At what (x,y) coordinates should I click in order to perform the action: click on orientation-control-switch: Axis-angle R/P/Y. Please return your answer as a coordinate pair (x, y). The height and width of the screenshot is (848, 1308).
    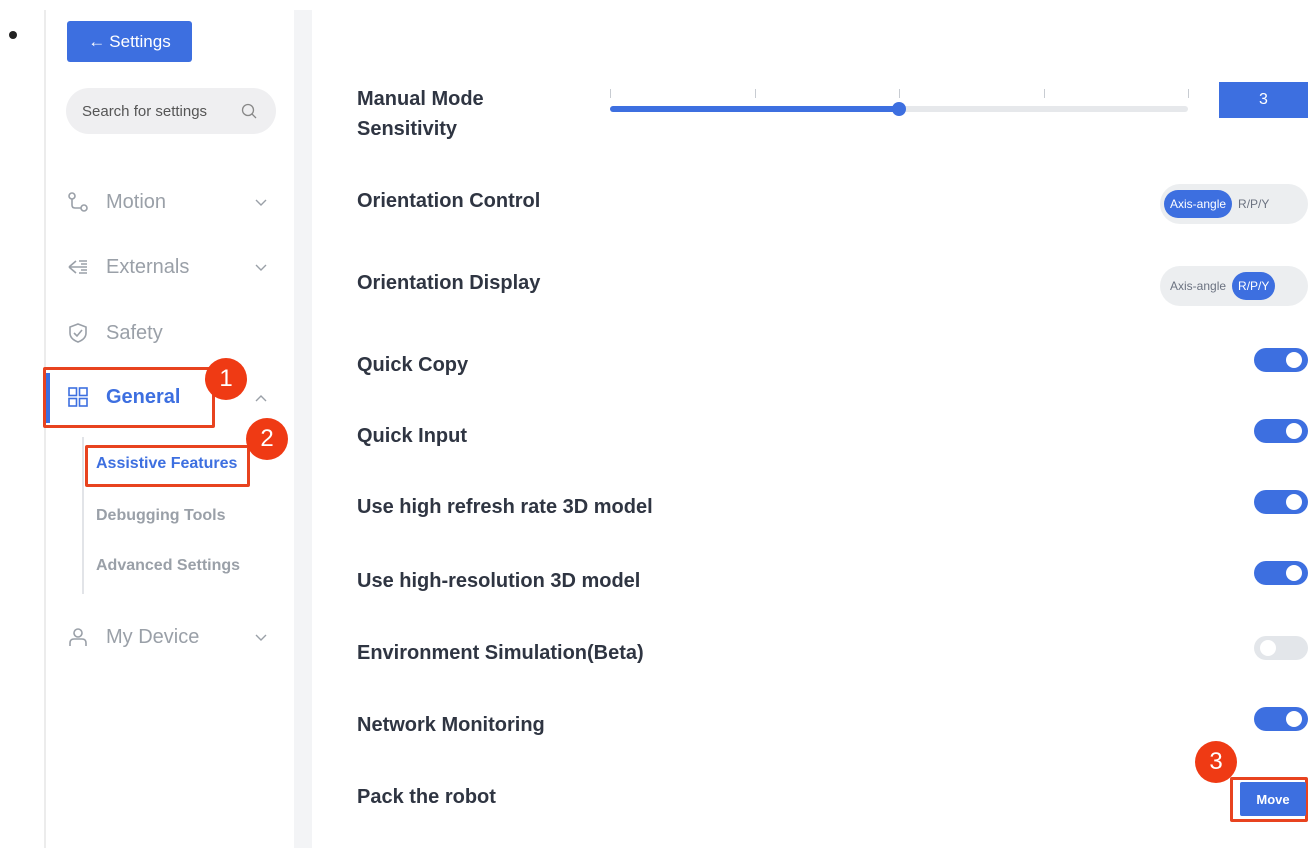
    Looking at the image, I should click on (1234, 204).